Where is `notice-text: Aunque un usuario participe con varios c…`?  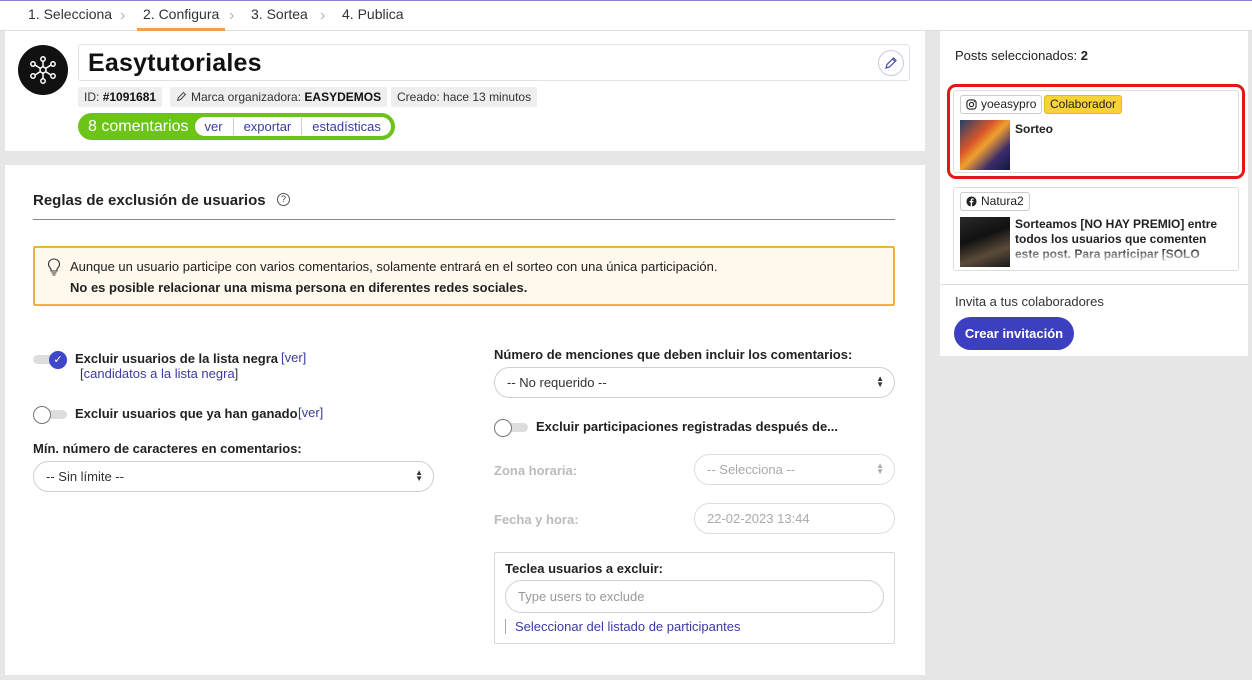 notice-text: Aunque un usuario participe con varios c… is located at coordinates (394, 266).